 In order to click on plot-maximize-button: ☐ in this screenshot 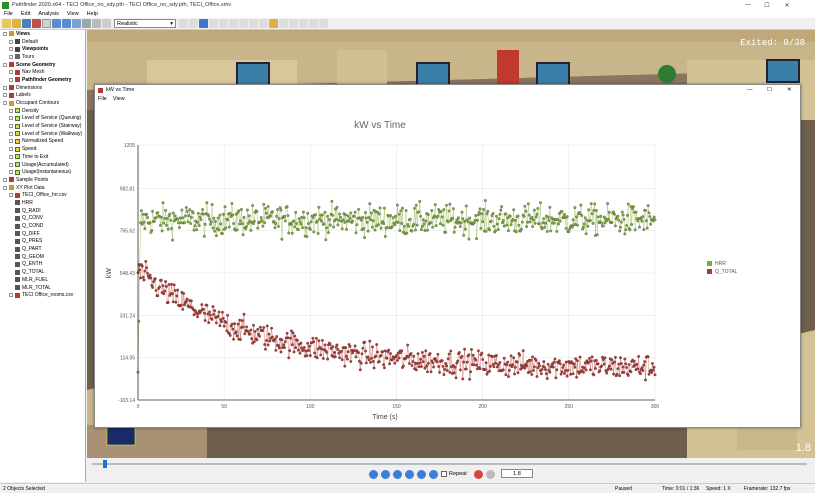, I will do `click(769, 90)`.